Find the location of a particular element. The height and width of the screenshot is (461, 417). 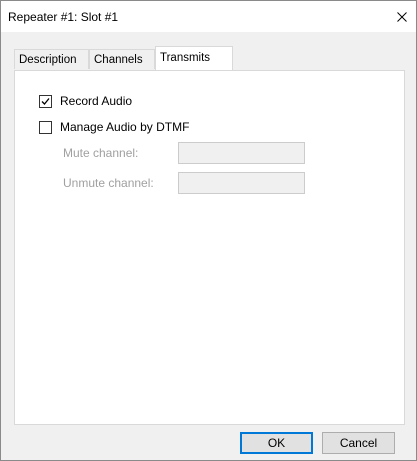

mute-channel-input is located at coordinates (241, 153).